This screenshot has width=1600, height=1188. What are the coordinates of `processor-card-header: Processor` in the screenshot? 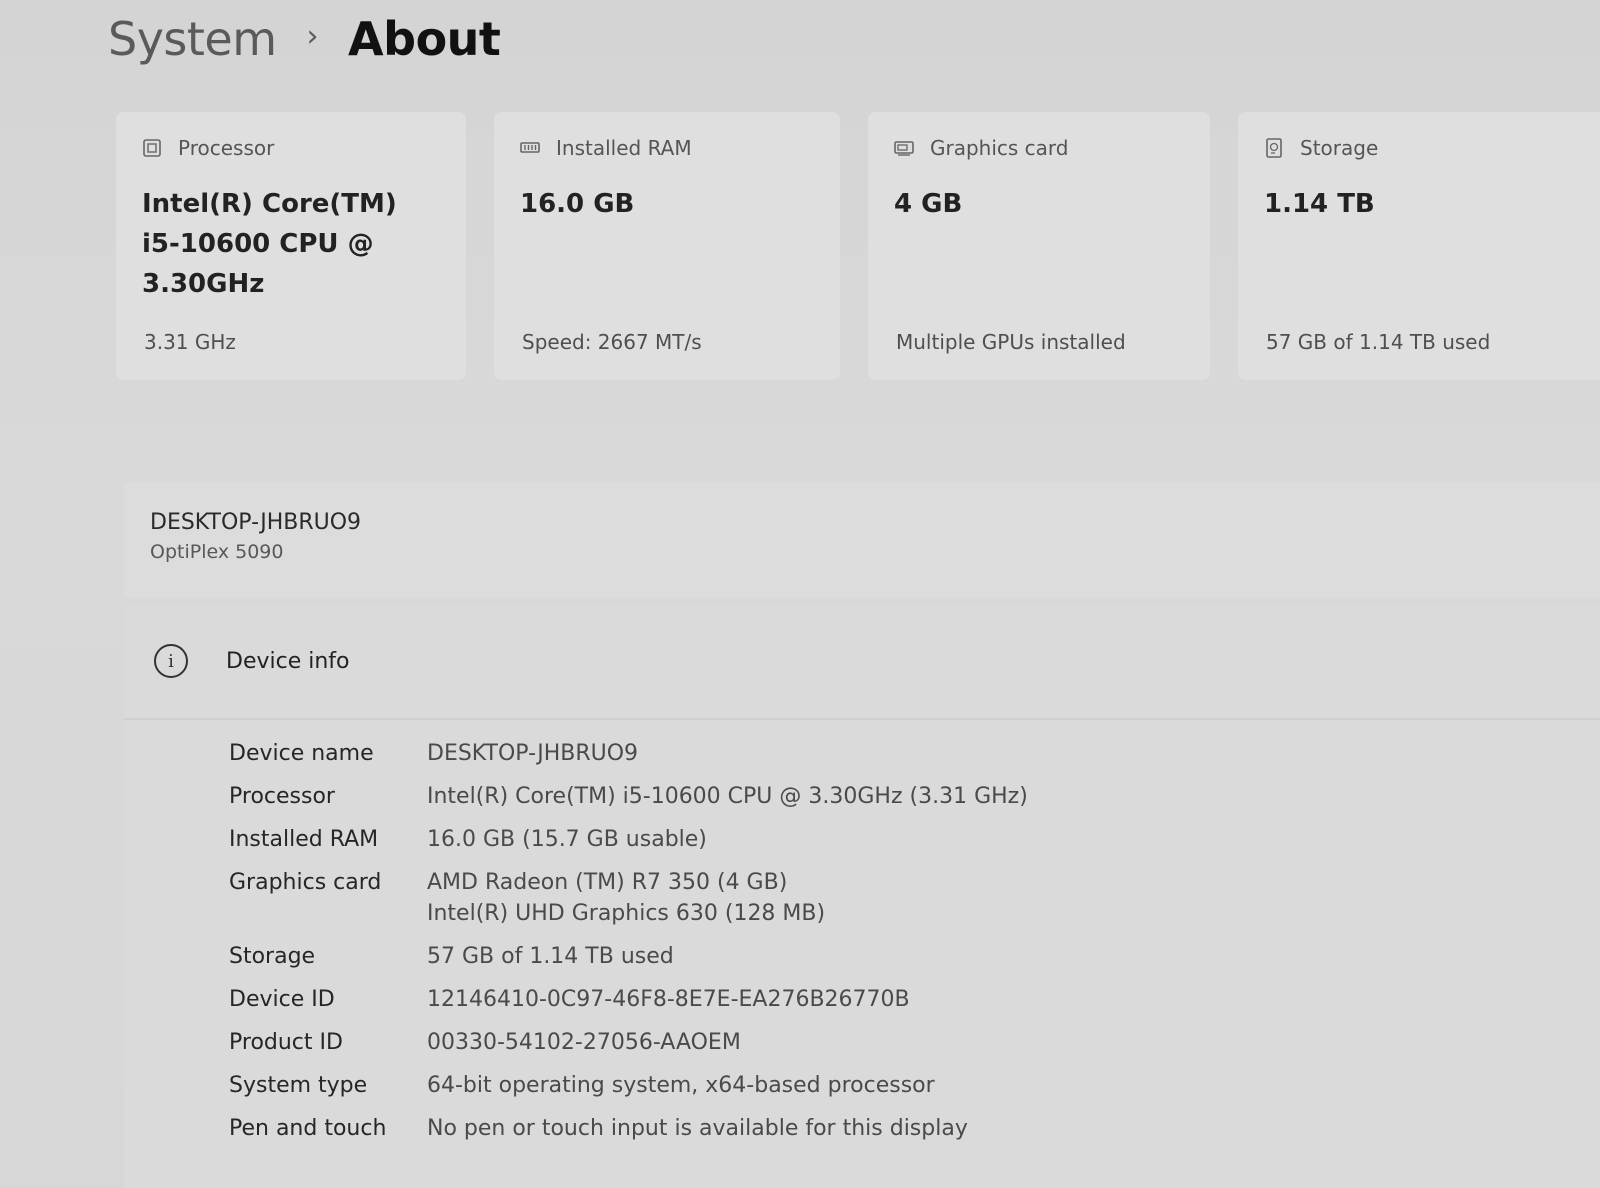 It's located at (291, 148).